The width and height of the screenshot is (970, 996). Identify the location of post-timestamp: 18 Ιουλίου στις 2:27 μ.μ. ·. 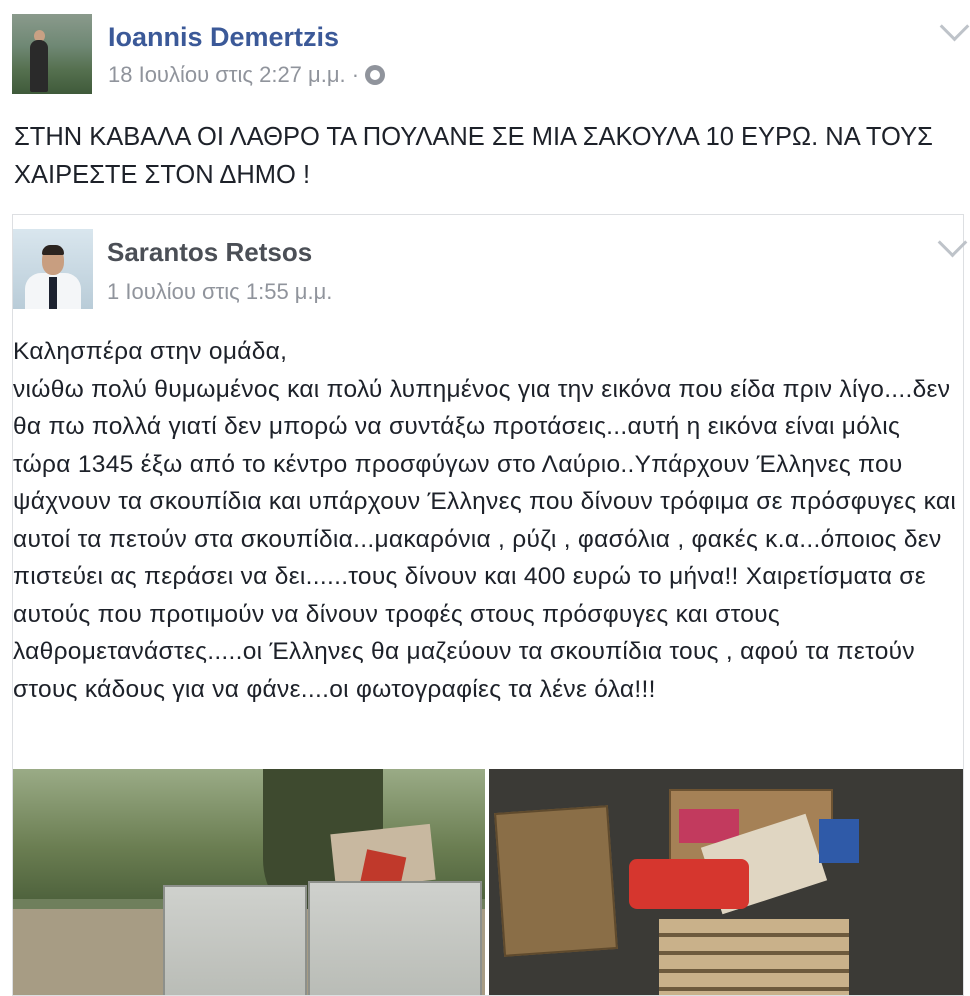
(233, 75).